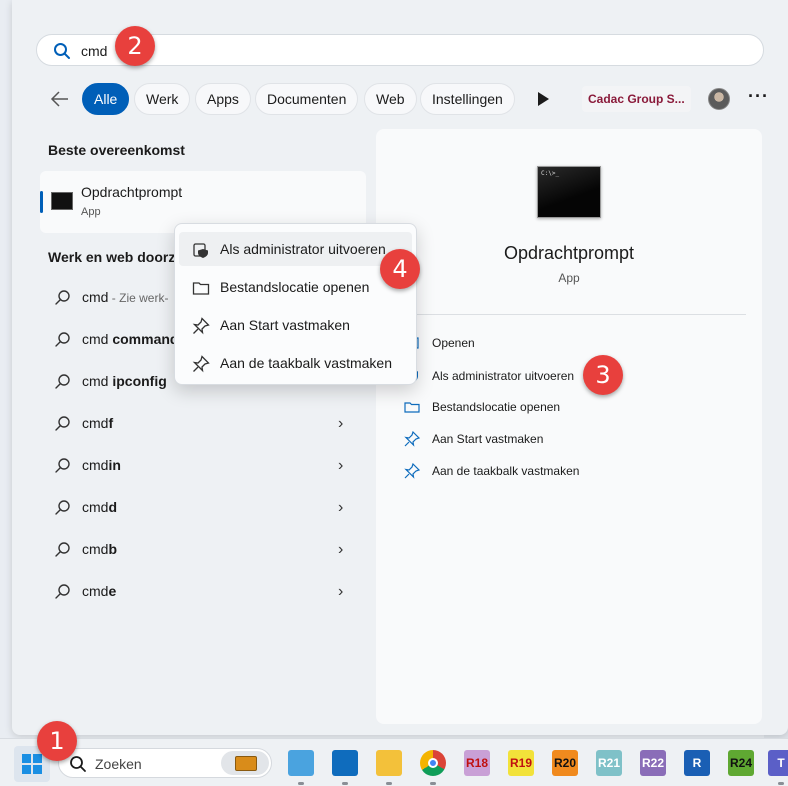 The width and height of the screenshot is (788, 786). Describe the element at coordinates (307, 99) in the screenshot. I see `tab-documenten: Documenten` at that location.